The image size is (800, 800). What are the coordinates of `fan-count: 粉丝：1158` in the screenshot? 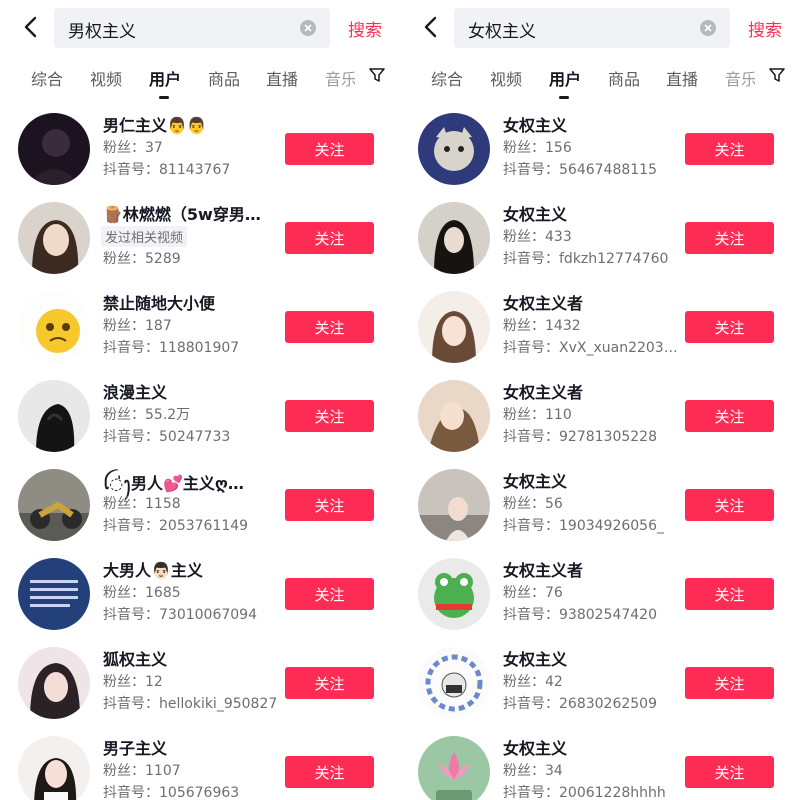 It's located at (142, 504).